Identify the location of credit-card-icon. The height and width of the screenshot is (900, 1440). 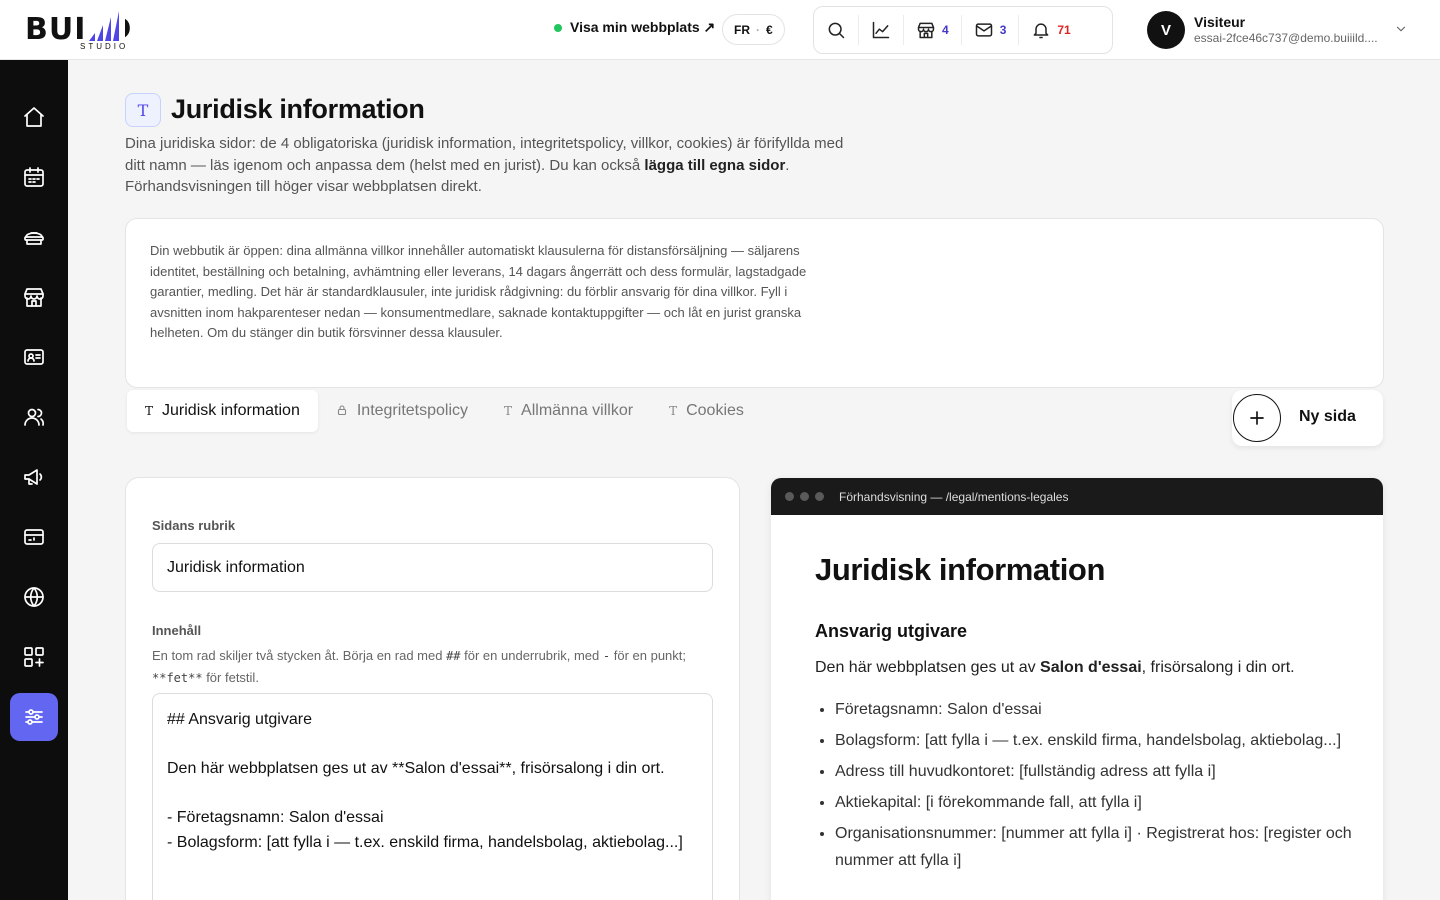
(34, 537).